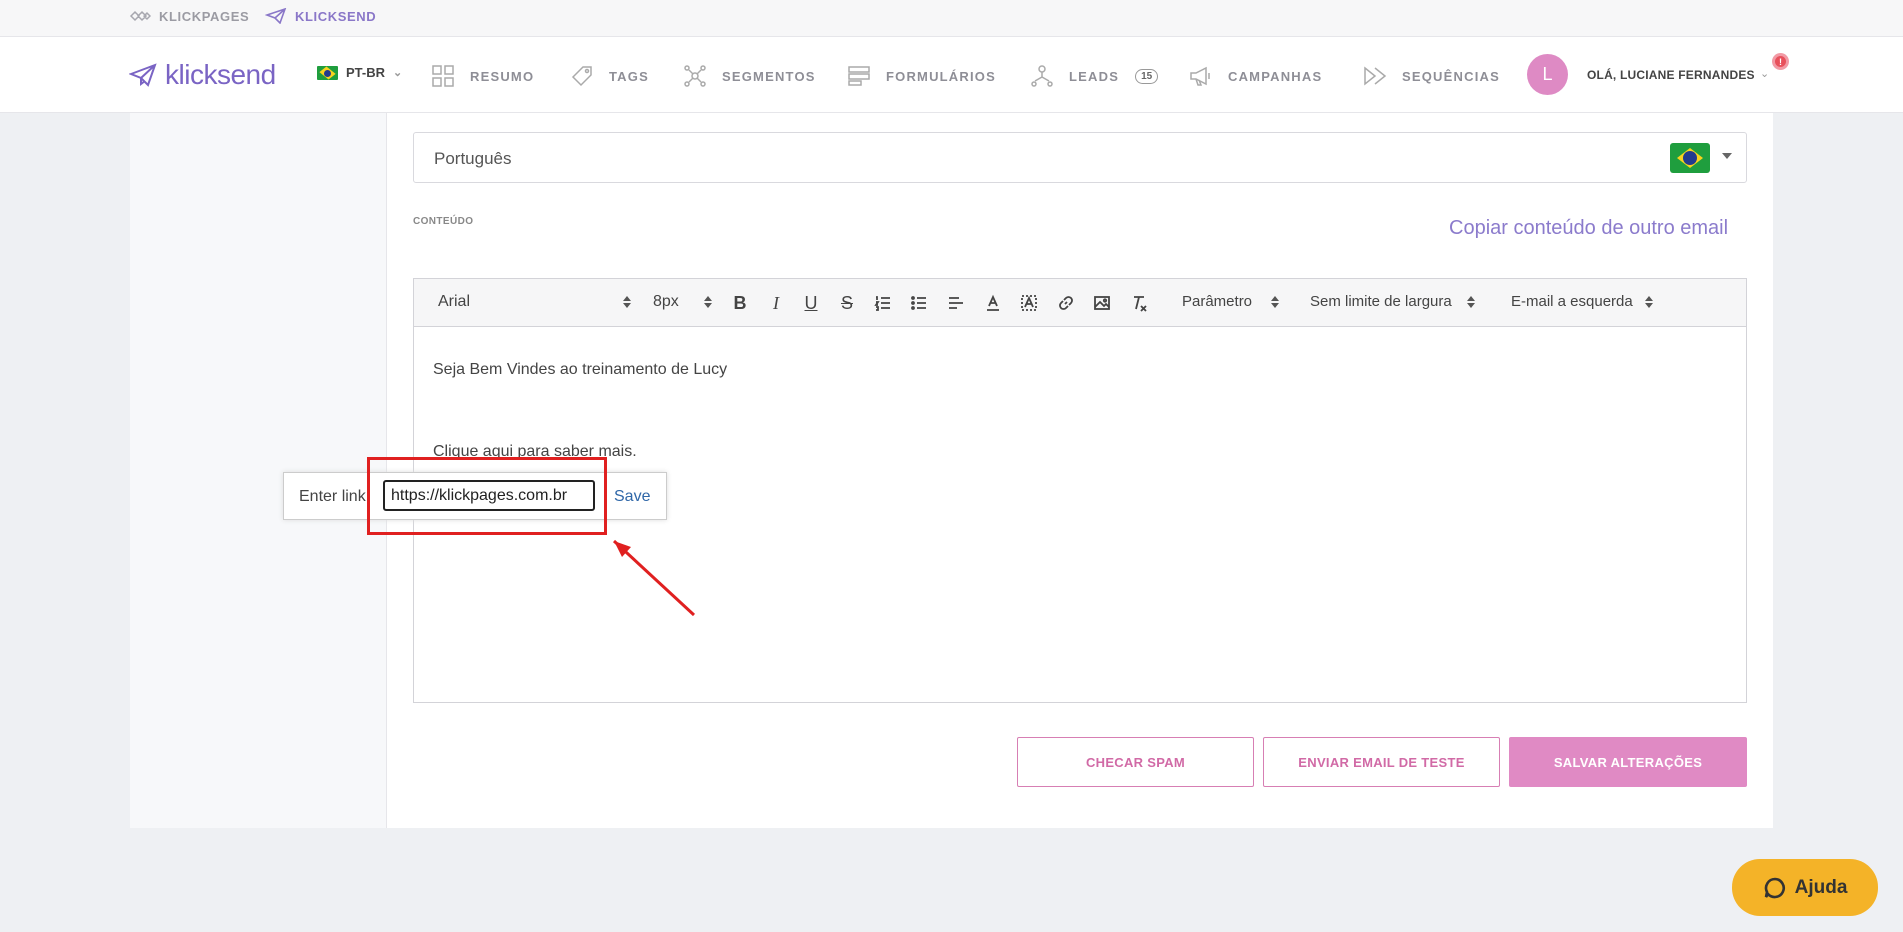 The width and height of the screenshot is (1903, 932). I want to click on klicksend-link: KLICKSEND, so click(320, 16).